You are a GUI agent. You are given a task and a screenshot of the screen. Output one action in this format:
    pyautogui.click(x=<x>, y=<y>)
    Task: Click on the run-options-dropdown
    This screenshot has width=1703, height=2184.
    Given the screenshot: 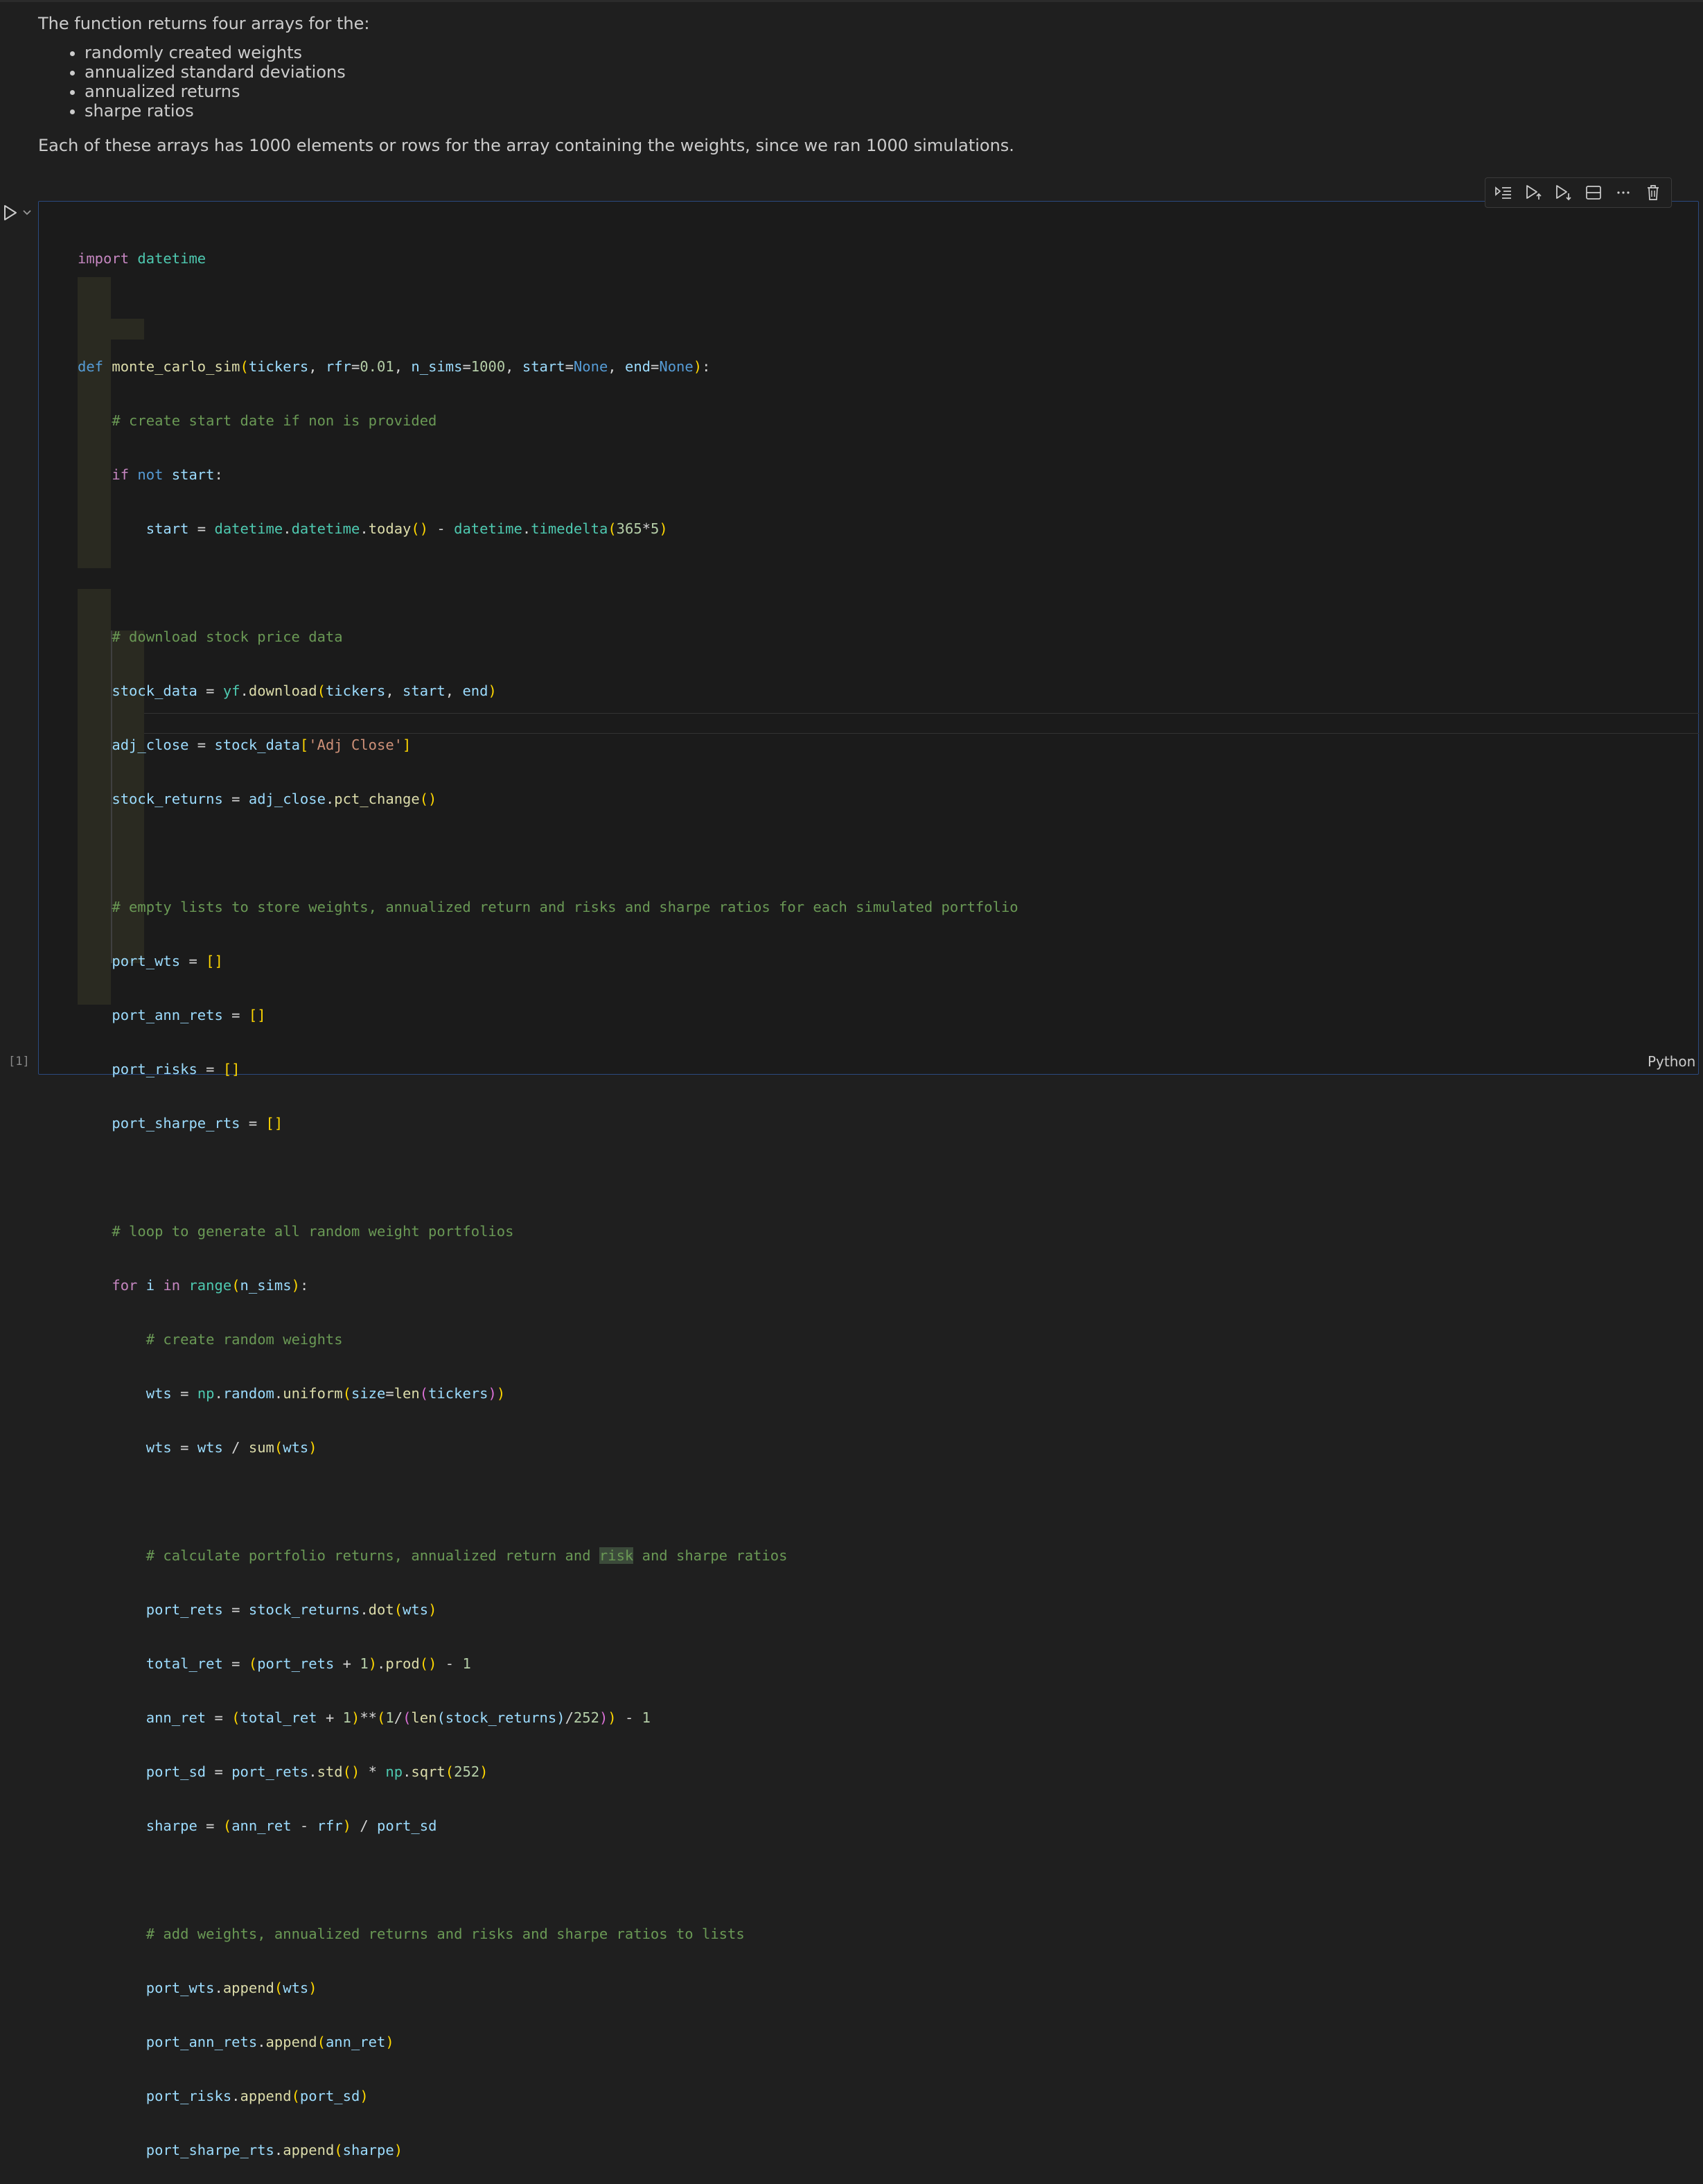 What is the action you would take?
    pyautogui.click(x=27, y=212)
    